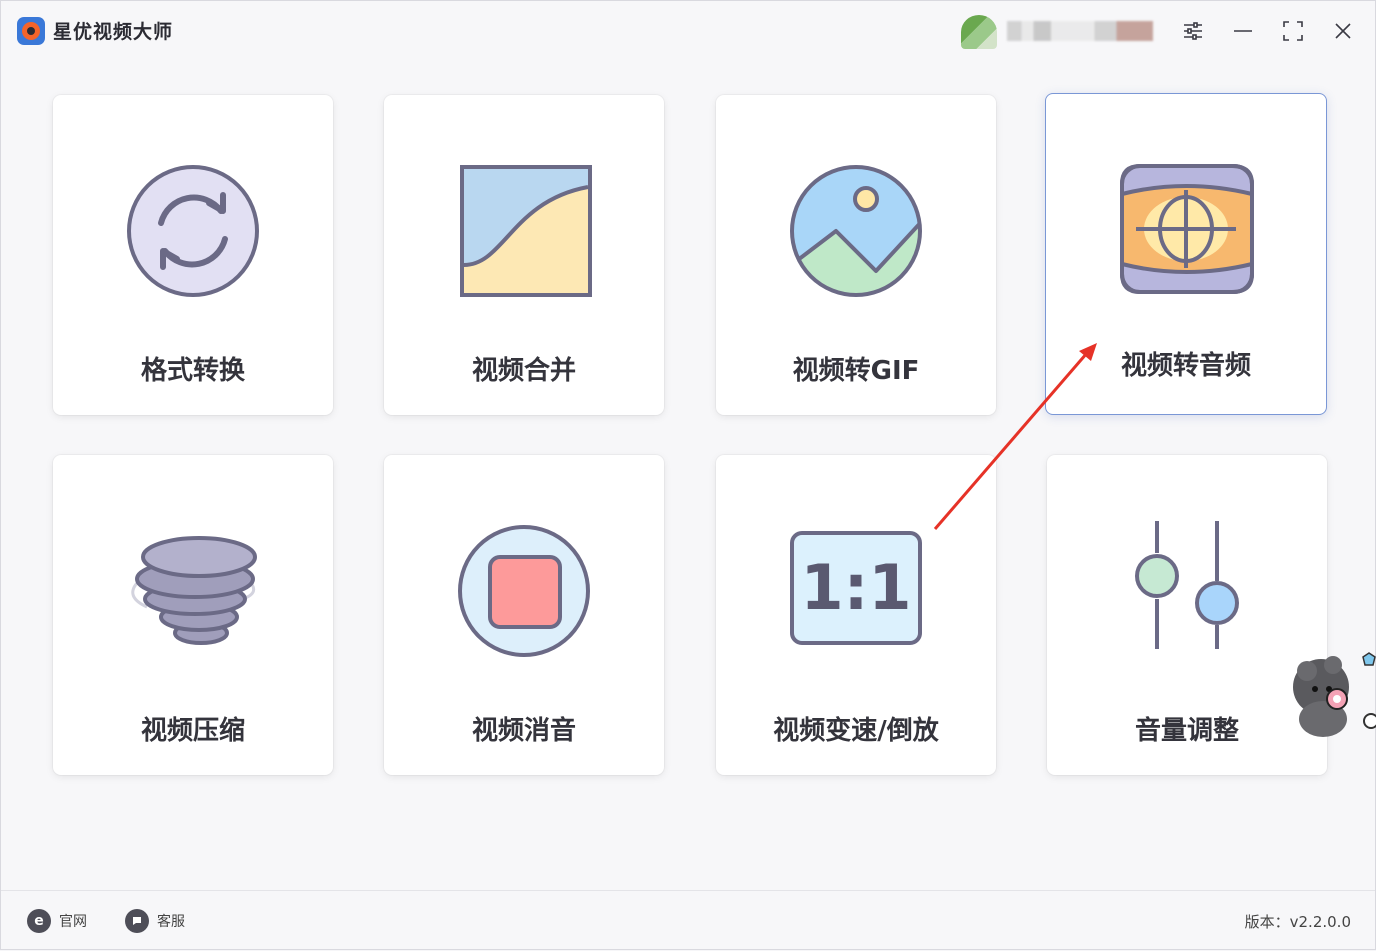 Image resolution: width=1376 pixels, height=951 pixels. Describe the element at coordinates (523, 731) in the screenshot. I see `card-label: 视频消音` at that location.